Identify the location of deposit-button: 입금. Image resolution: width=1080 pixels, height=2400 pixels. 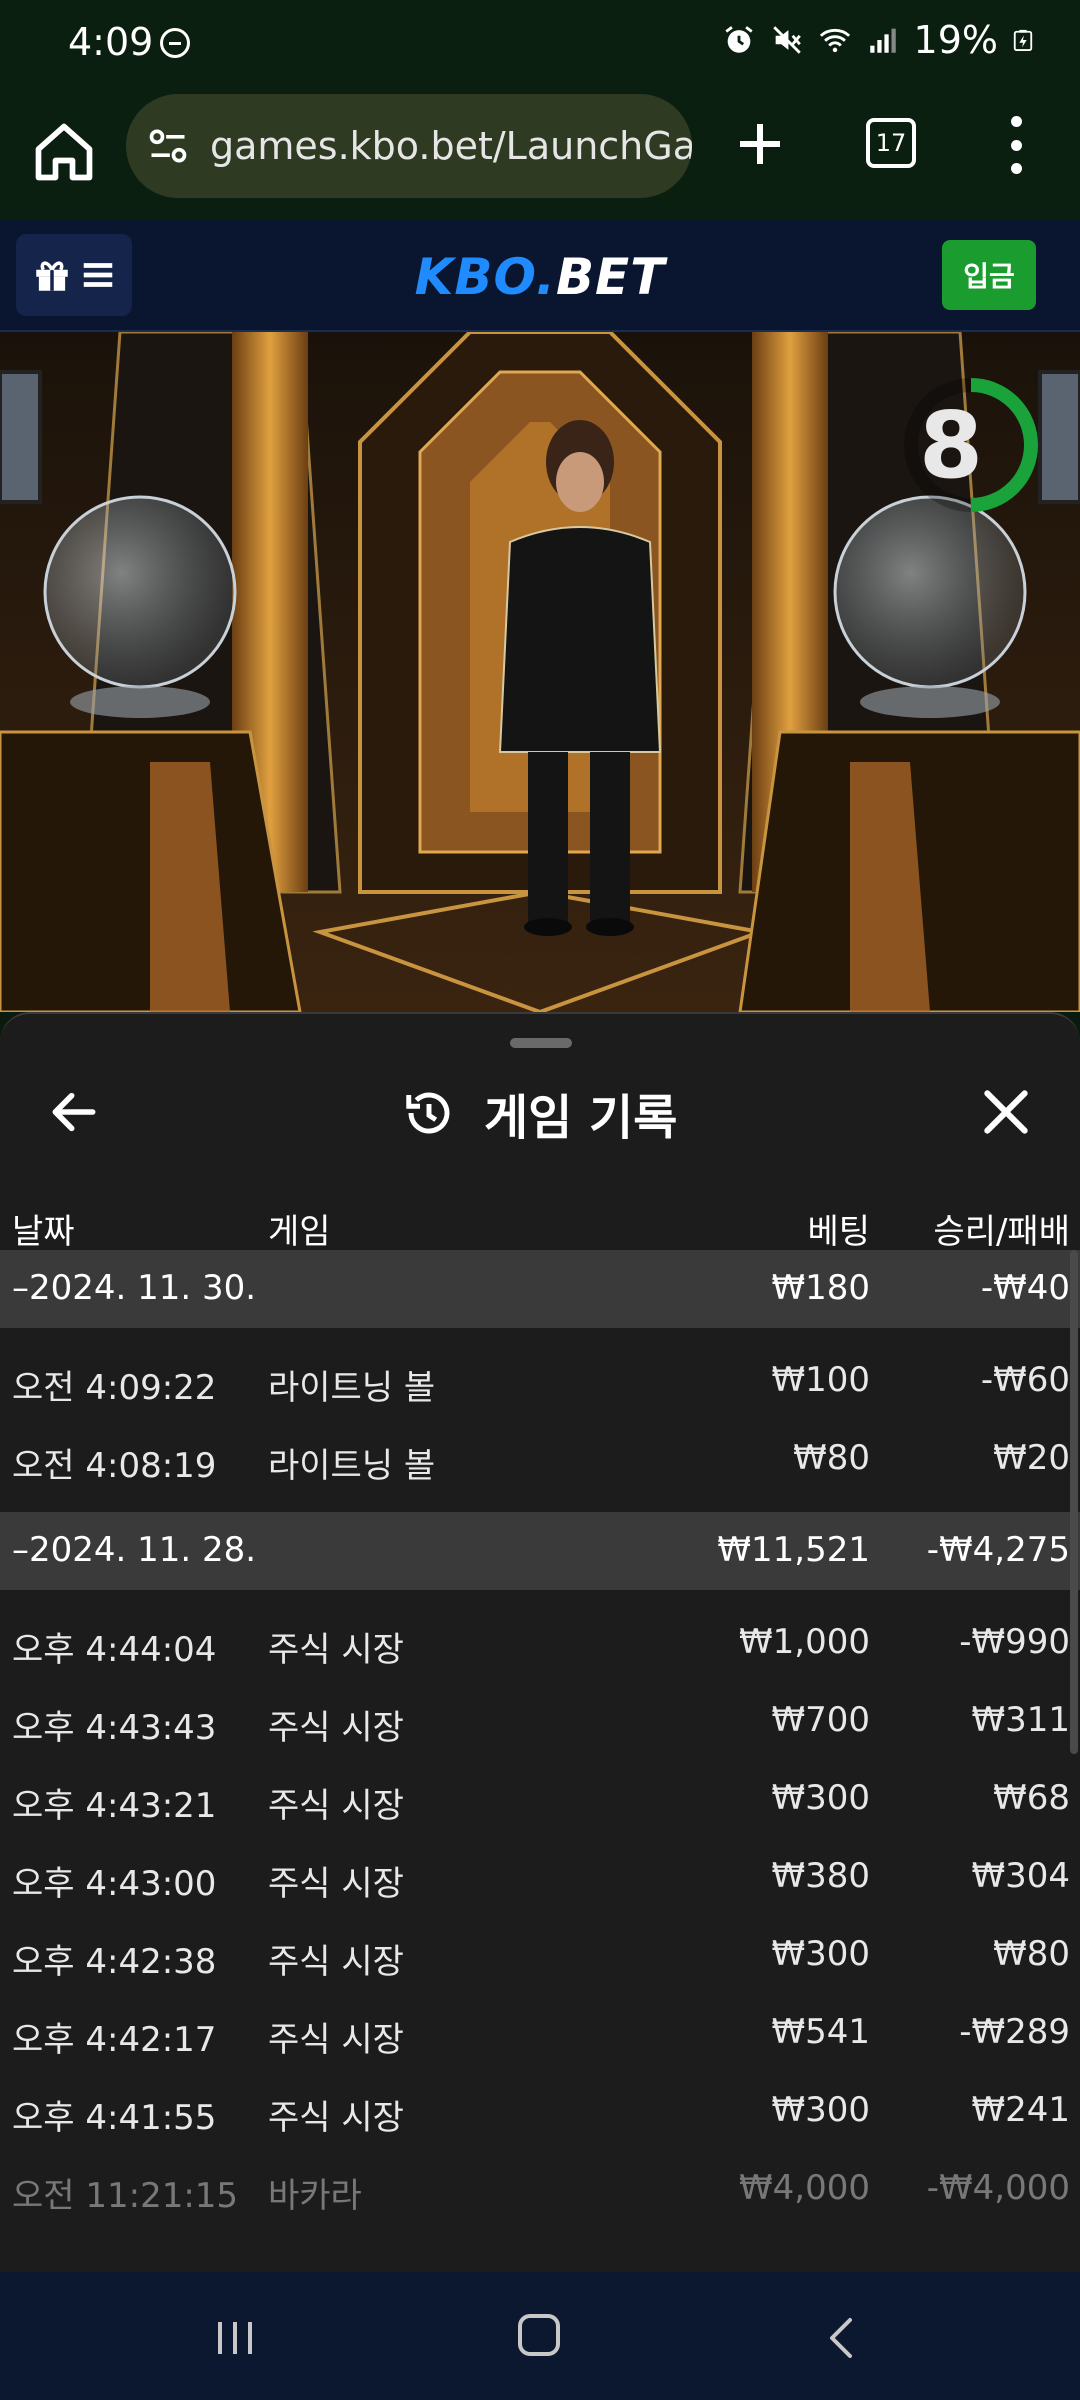
(989, 275).